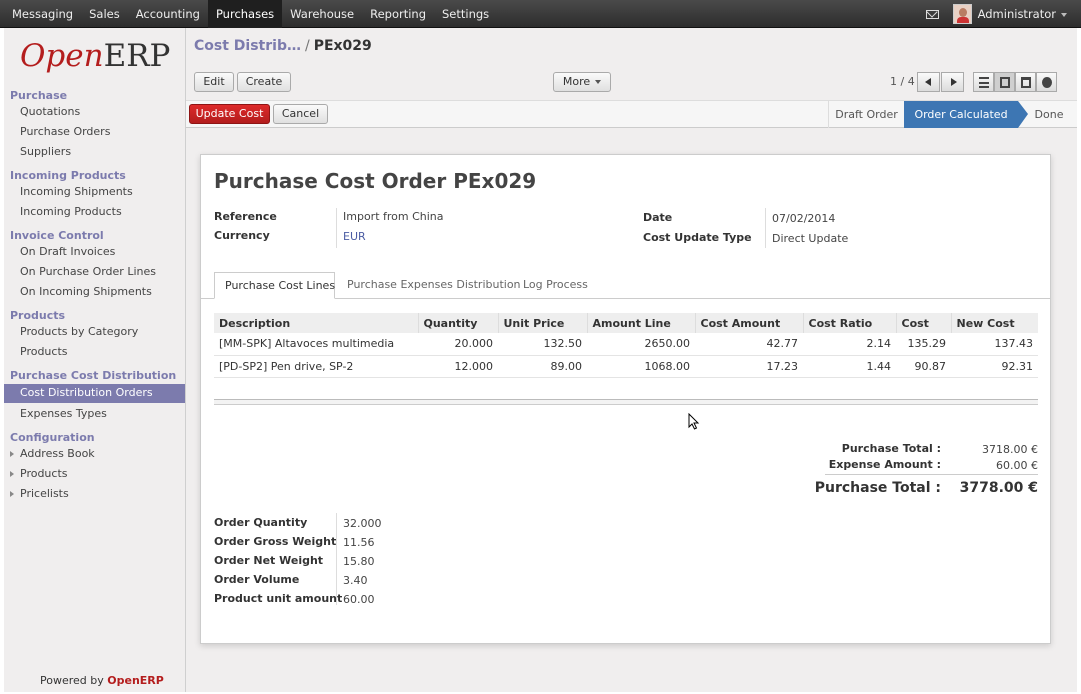 This screenshot has width=1081, height=694. I want to click on sidebar-item-config-products: Products, so click(39, 473).